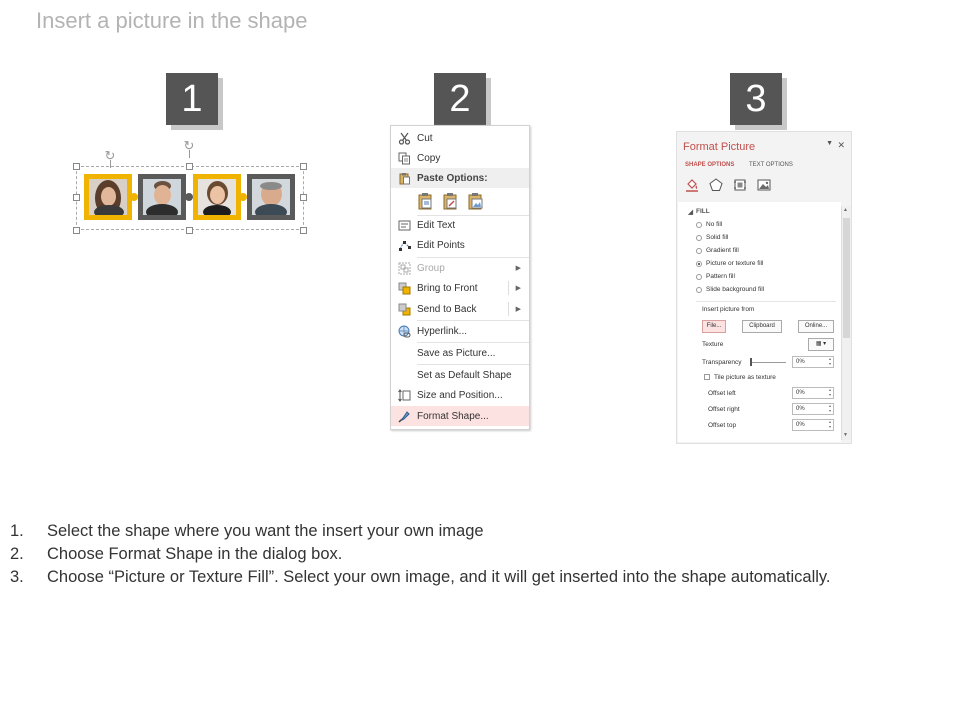 Image resolution: width=960 pixels, height=720 pixels. I want to click on scroll-up-icon: ▲, so click(845, 210).